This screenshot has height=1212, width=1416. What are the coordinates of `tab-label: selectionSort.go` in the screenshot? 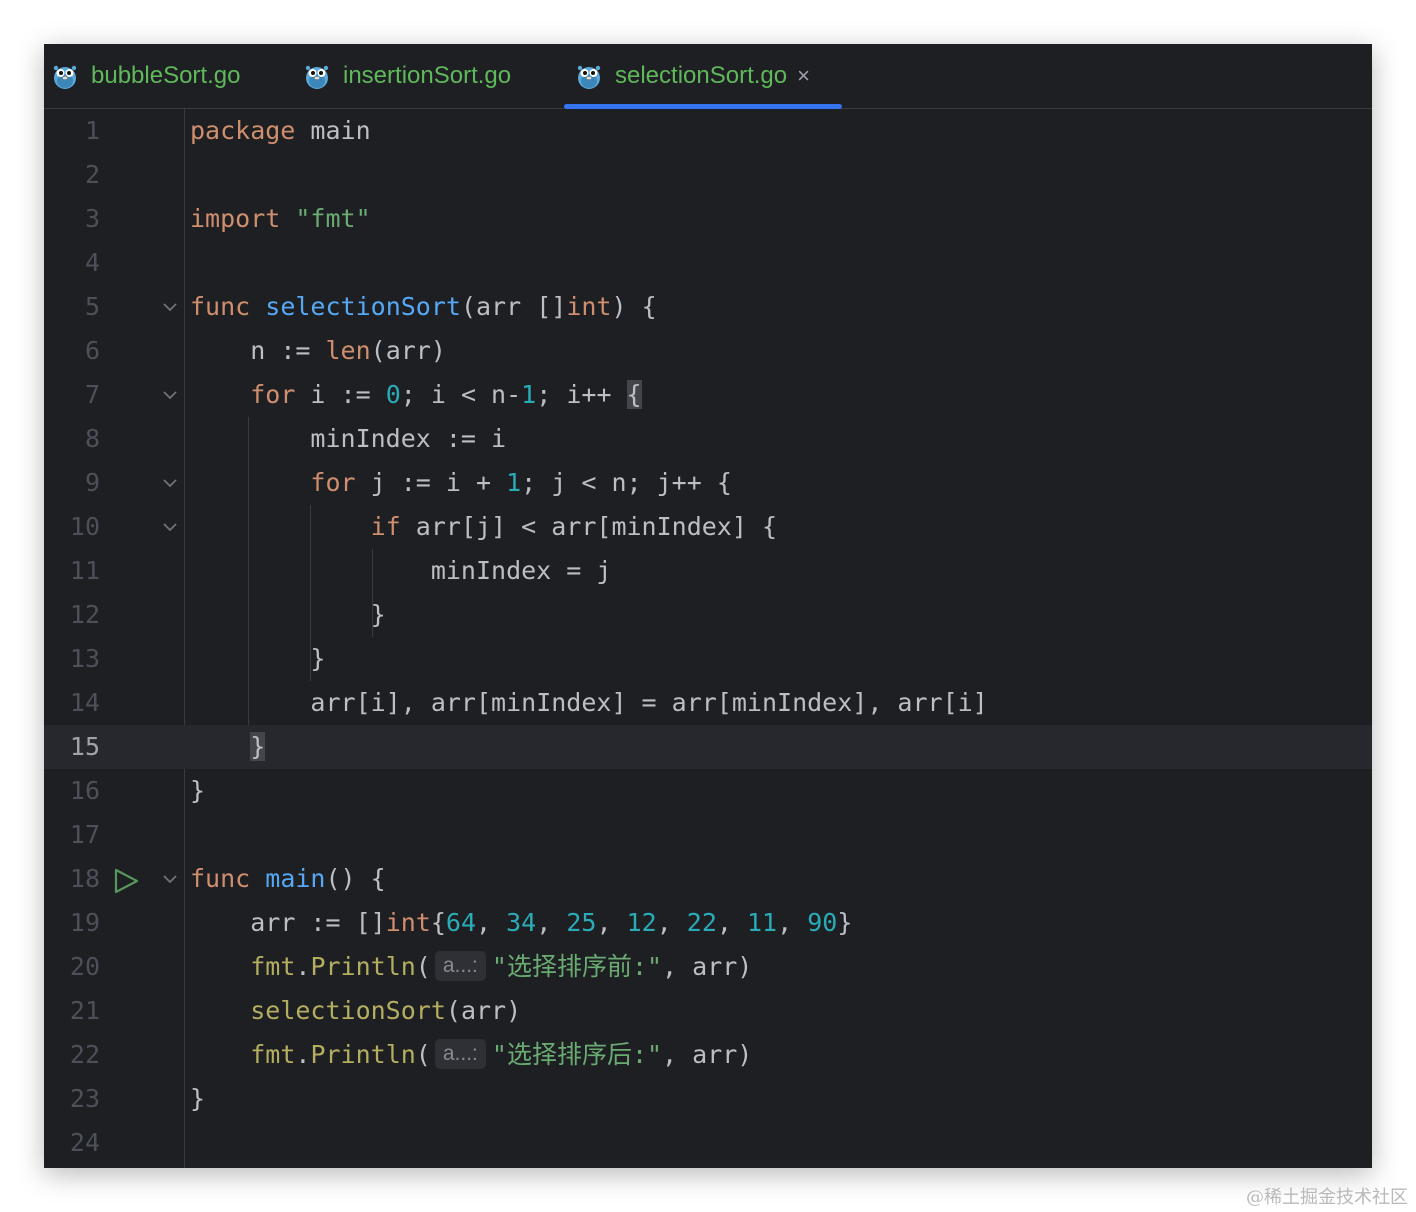 It's located at (701, 75).